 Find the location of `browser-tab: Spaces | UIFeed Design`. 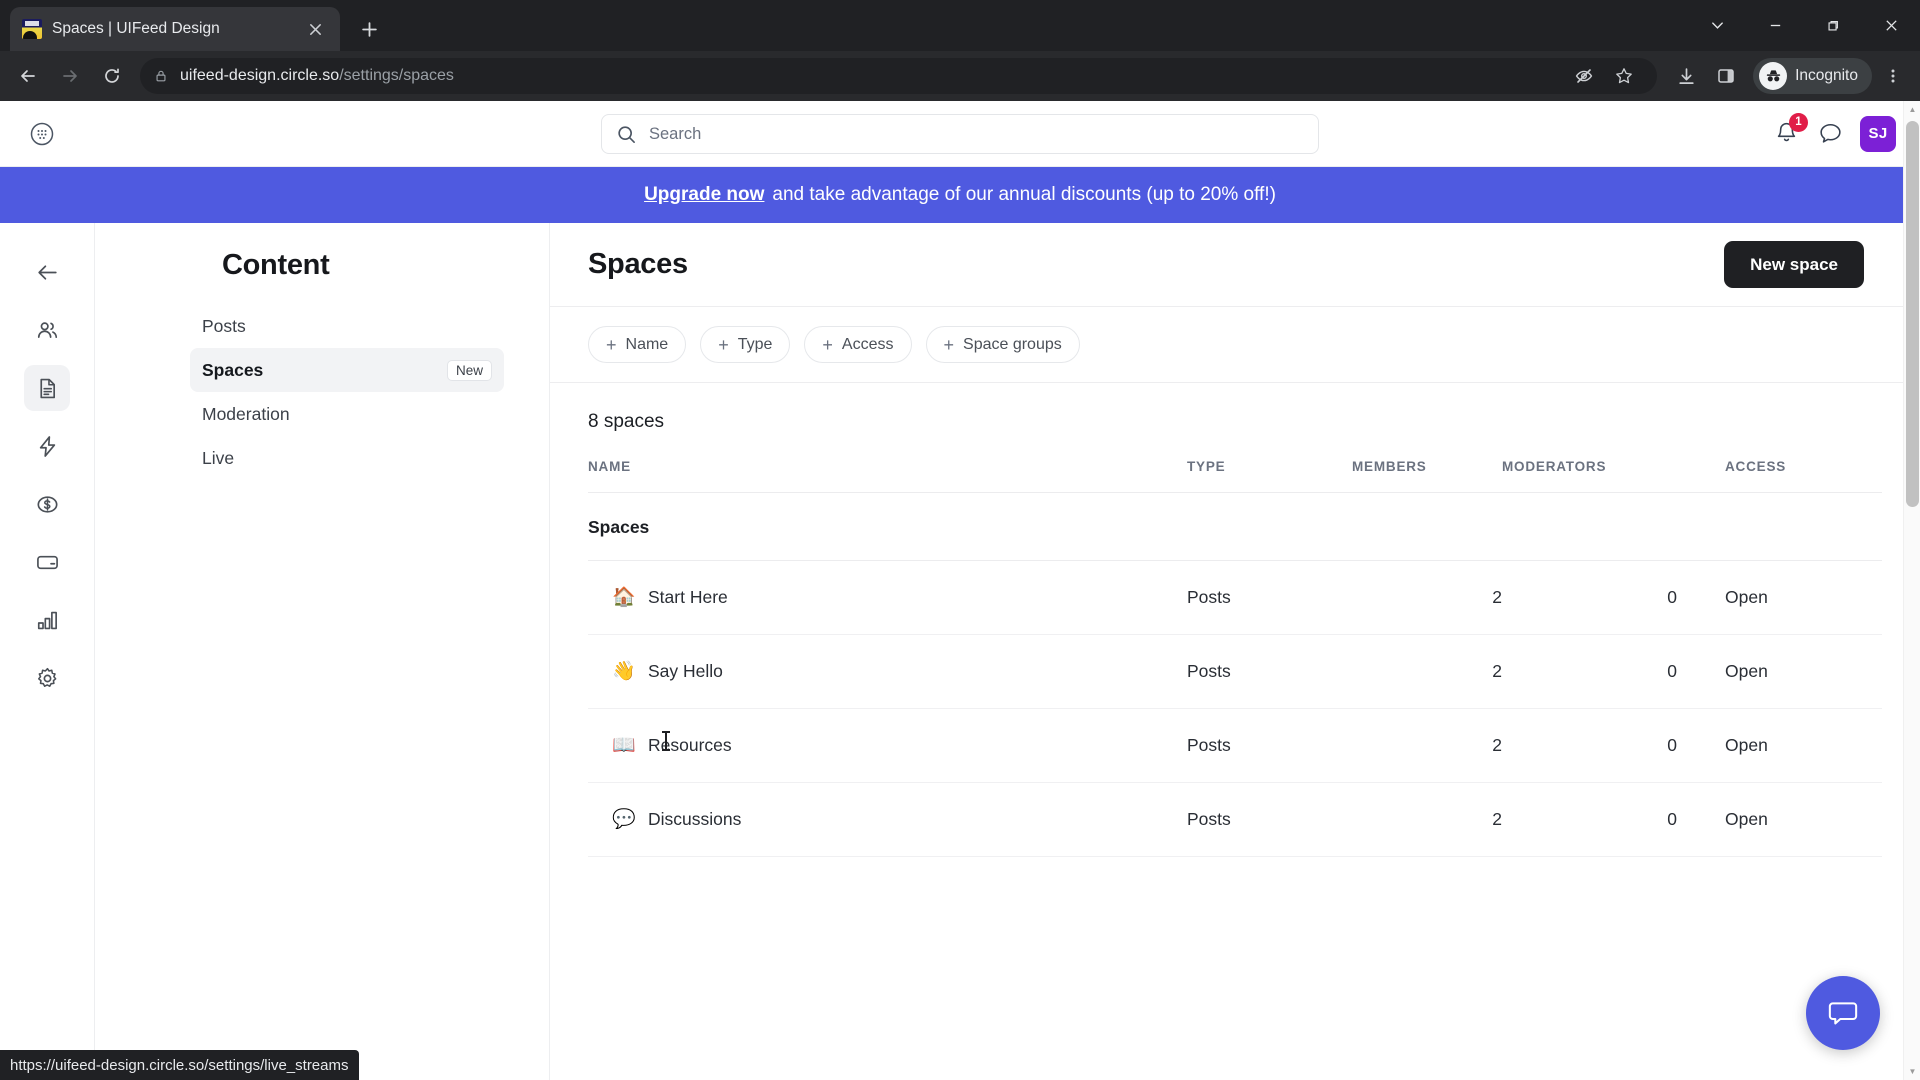

browser-tab: Spaces | UIFeed Design is located at coordinates (175, 29).